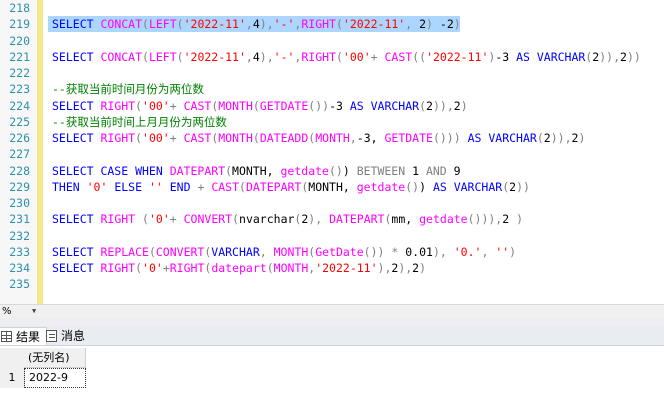  I want to click on line-number: 231, so click(19, 219).